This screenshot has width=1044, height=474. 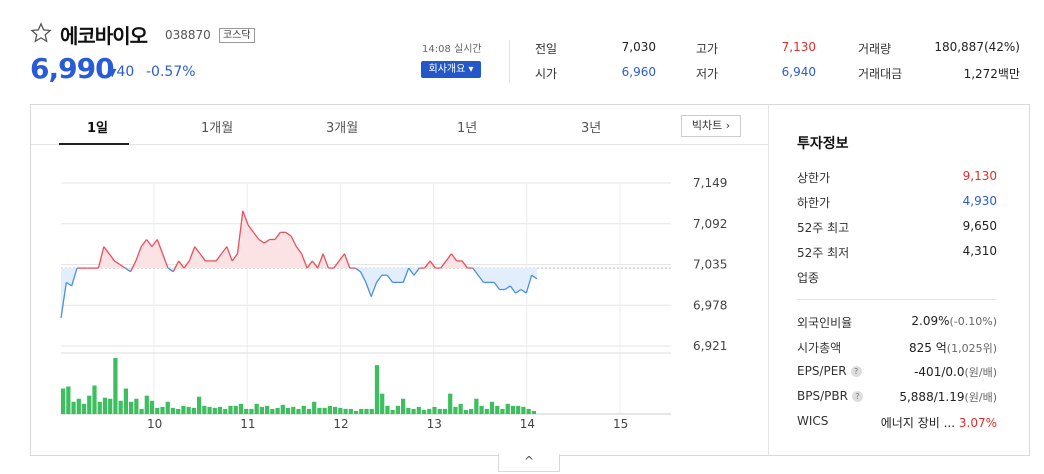 I want to click on market-badge: 코스닥, so click(x=237, y=35).